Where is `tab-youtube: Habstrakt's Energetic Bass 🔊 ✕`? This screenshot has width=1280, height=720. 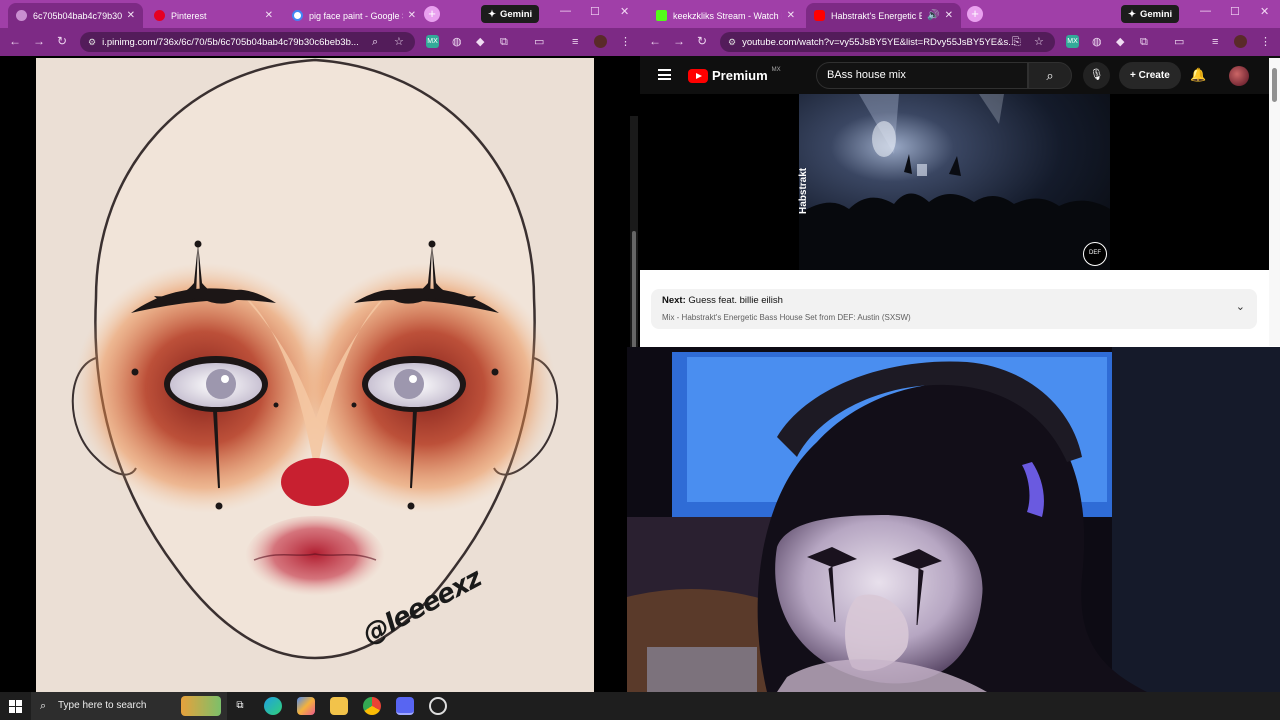
tab-youtube: Habstrakt's Energetic Bass 🔊 ✕ is located at coordinates (883, 15).